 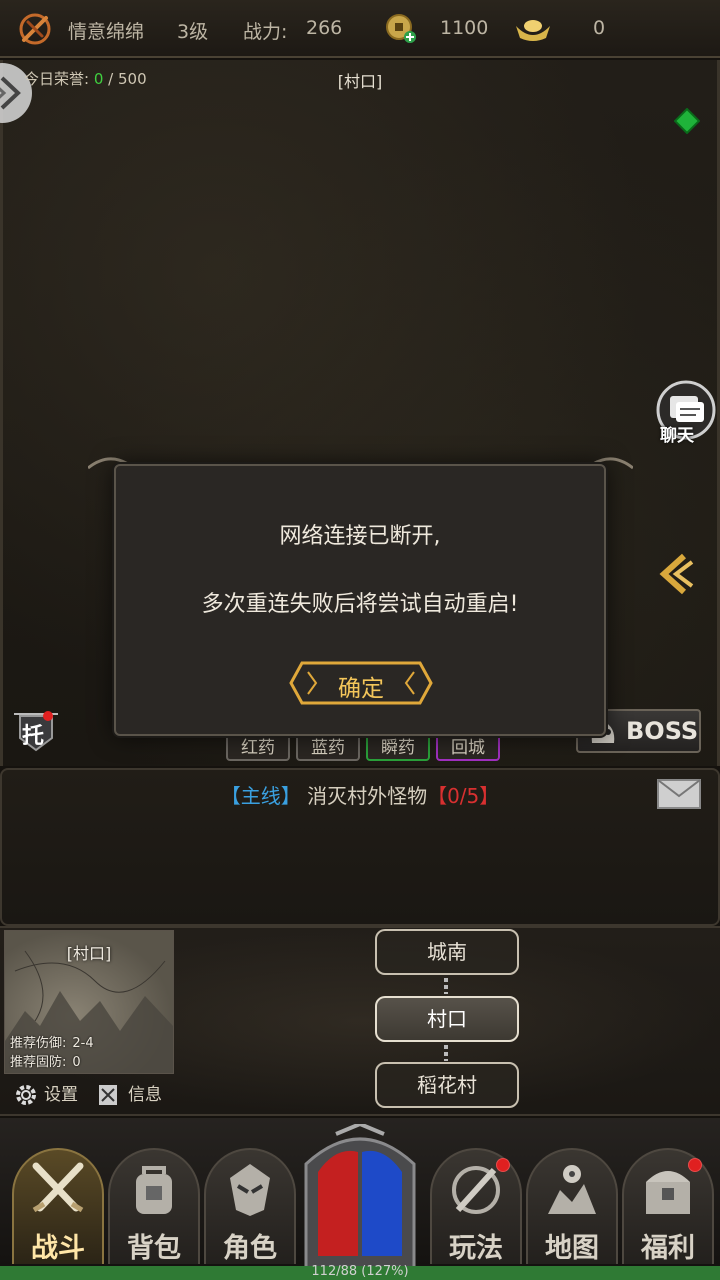 I want to click on coin-amount: 1100, so click(x=464, y=28).